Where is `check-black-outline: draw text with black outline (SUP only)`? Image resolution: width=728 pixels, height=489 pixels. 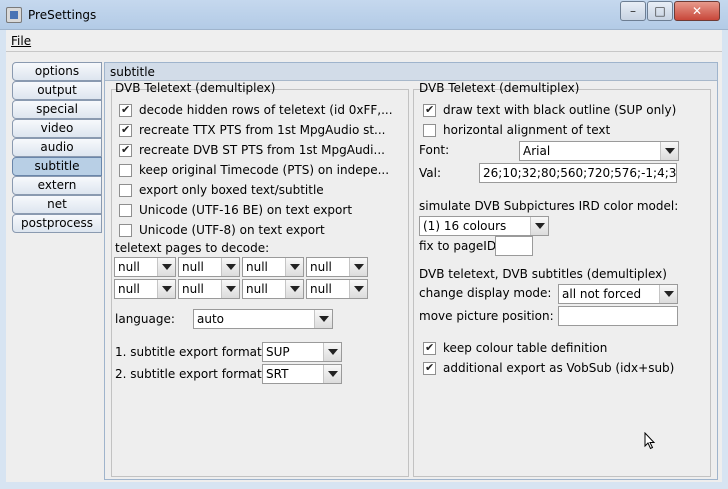 check-black-outline: draw text with black outline (SUP only) is located at coordinates (563, 111).